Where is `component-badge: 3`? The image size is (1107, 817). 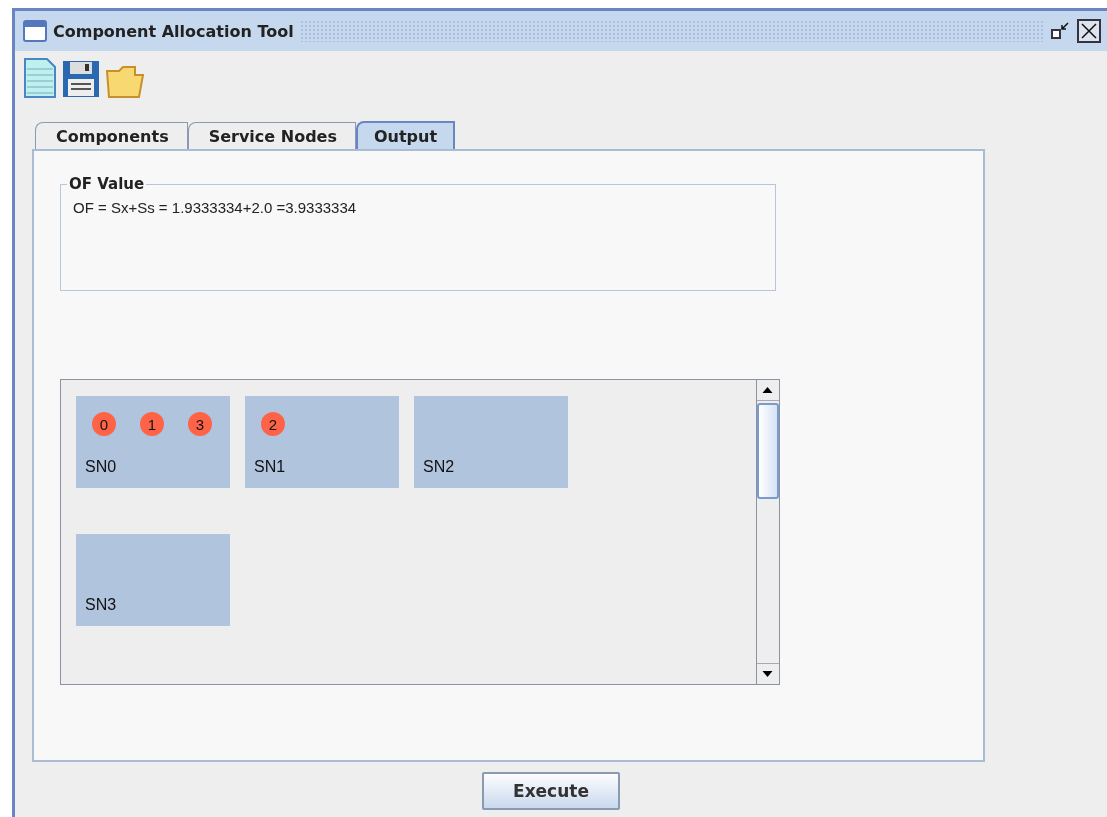 component-badge: 3 is located at coordinates (200, 424).